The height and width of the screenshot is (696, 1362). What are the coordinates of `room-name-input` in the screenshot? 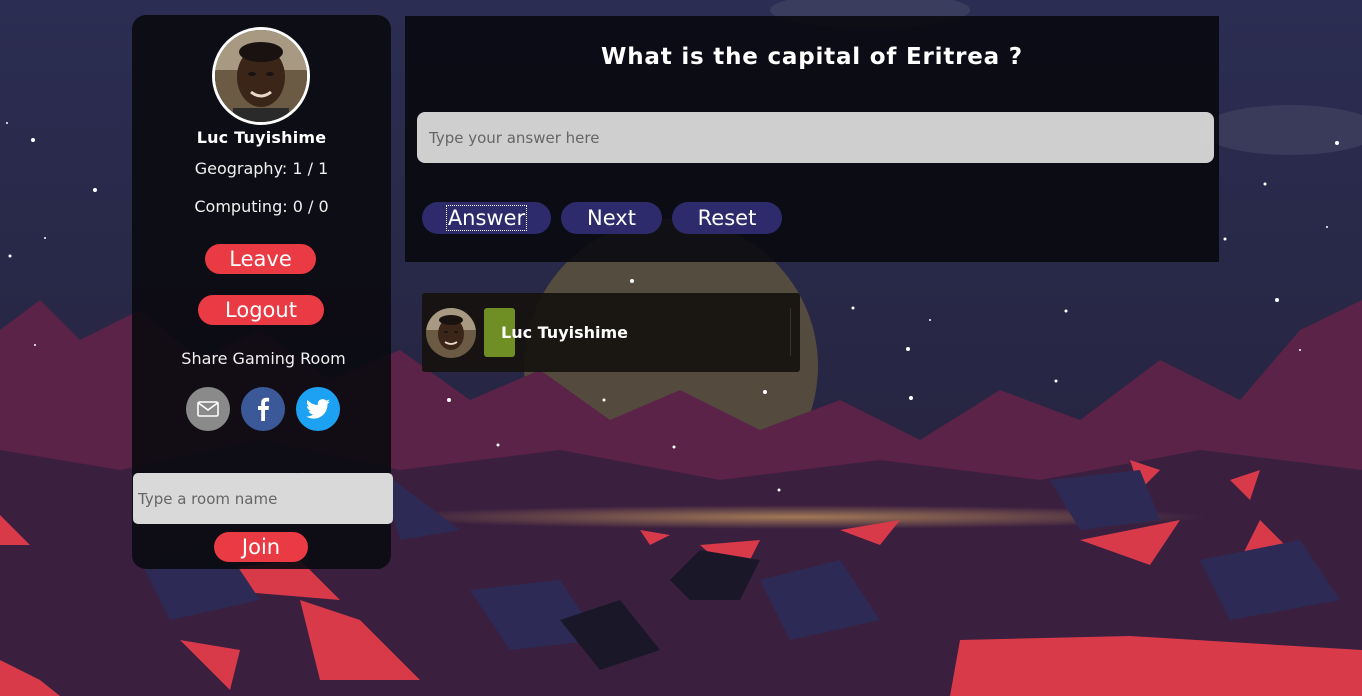 It's located at (263, 498).